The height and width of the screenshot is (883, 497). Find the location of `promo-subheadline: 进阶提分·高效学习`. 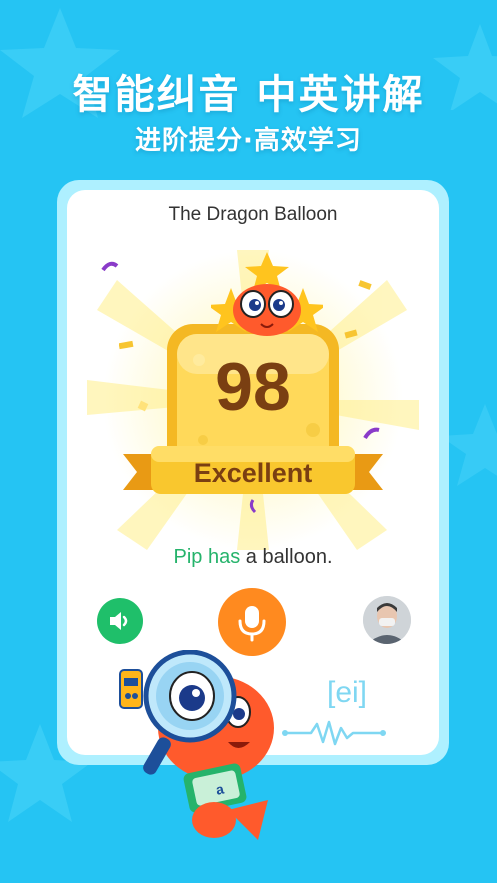

promo-subheadline: 进阶提分·高效学习 is located at coordinates (248, 141).